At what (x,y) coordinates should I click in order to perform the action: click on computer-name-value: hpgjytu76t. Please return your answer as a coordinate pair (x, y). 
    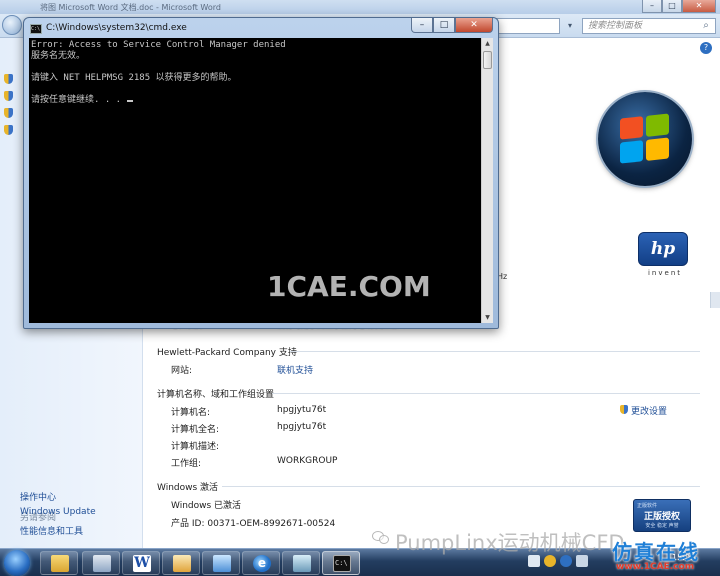
    Looking at the image, I should click on (302, 410).